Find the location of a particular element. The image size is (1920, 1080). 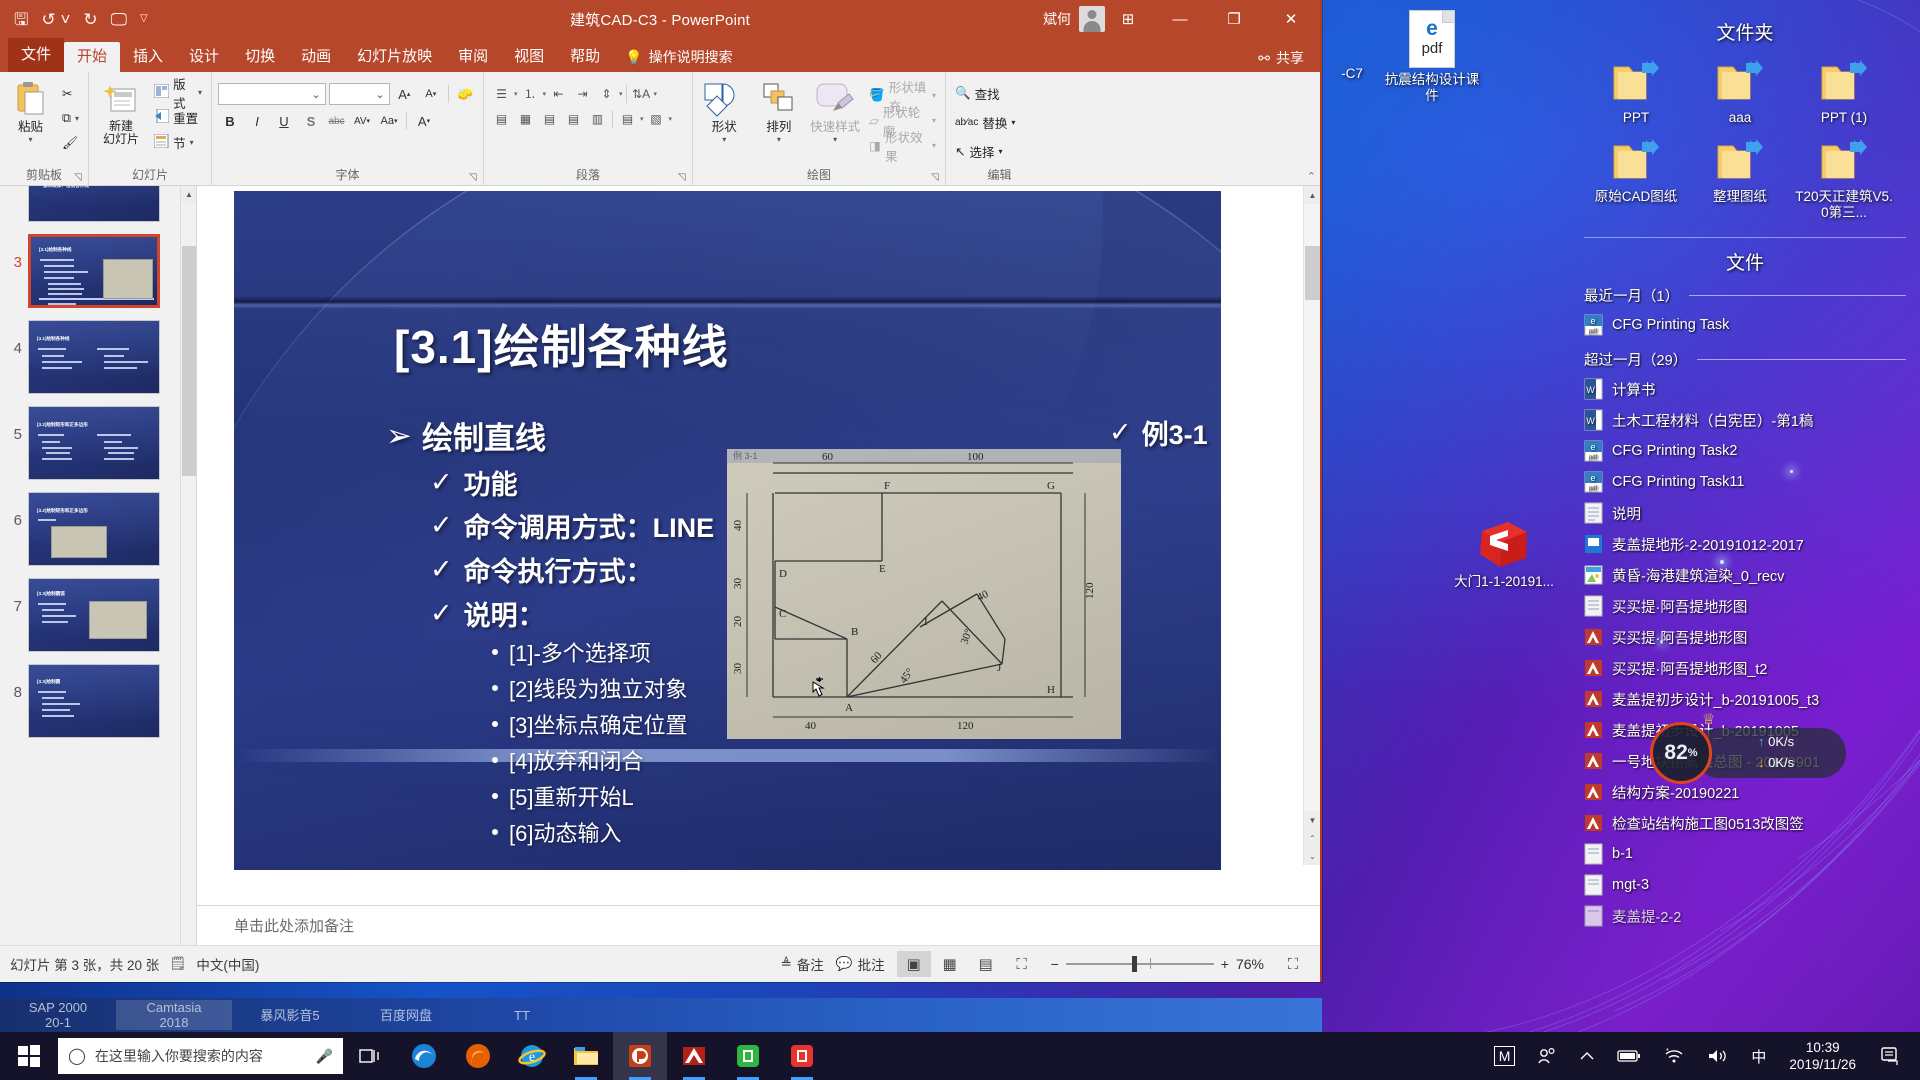

tab-view: 视图 is located at coordinates (529, 57).